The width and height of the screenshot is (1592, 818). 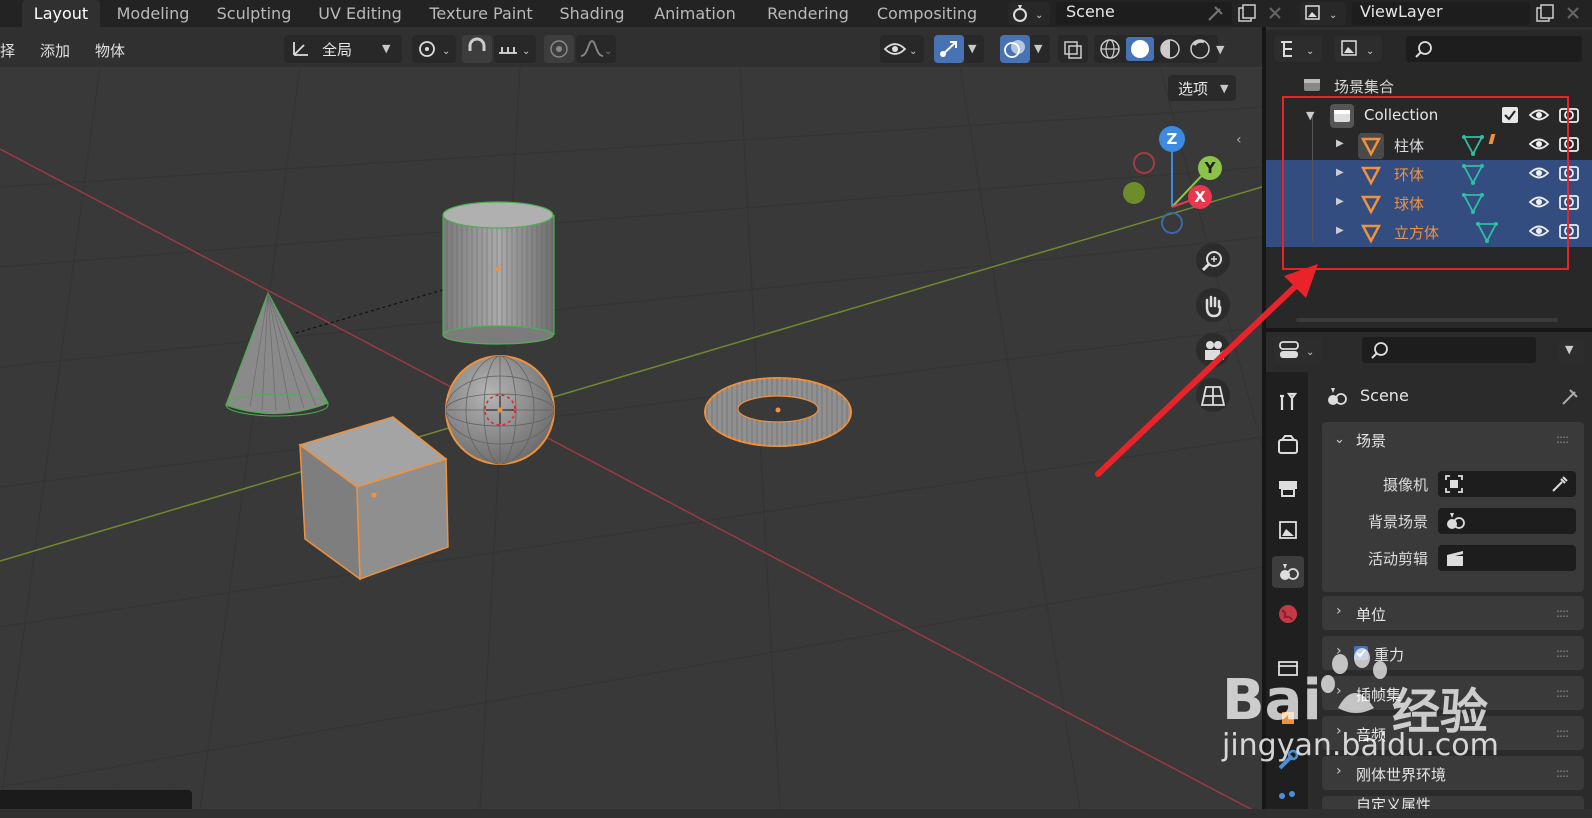 I want to click on tab-world, so click(x=1288, y=614).